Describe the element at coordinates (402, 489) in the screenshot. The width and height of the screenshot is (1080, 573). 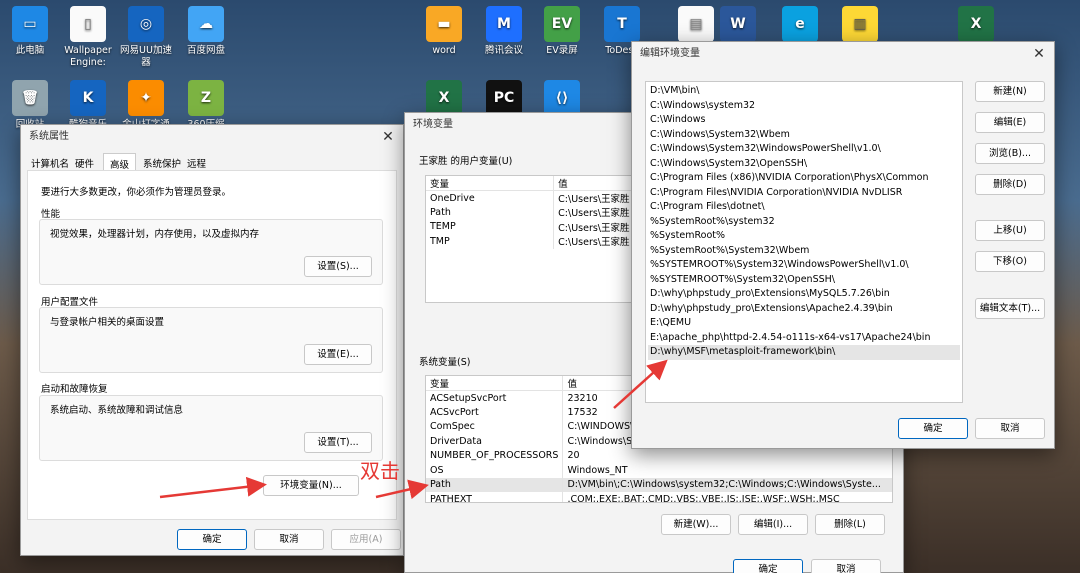
I see `arrow-to-path-row` at that location.